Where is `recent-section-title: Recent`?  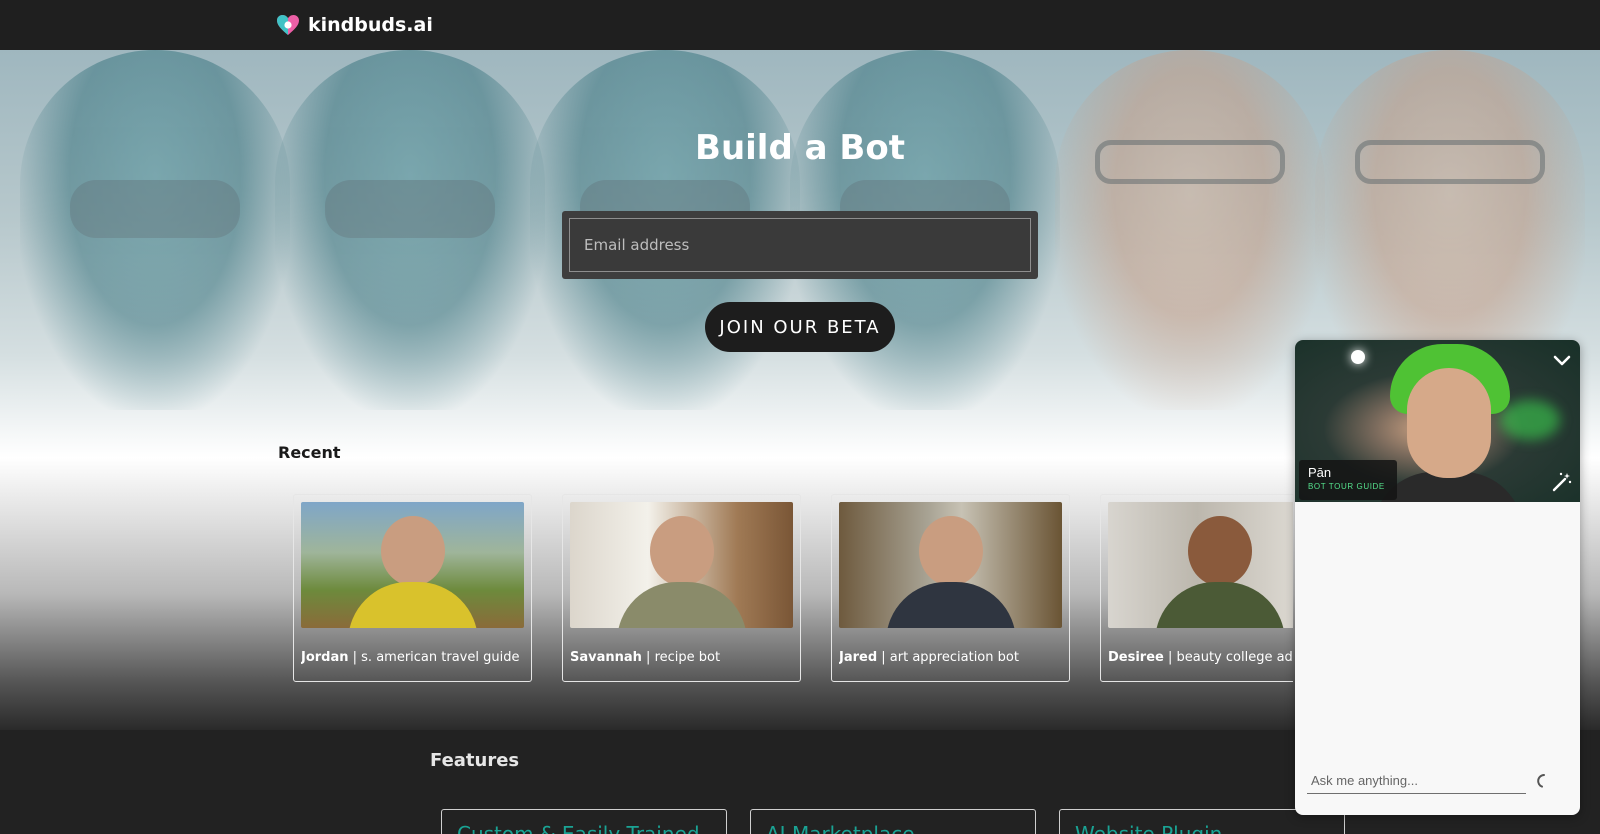 recent-section-title: Recent is located at coordinates (309, 452).